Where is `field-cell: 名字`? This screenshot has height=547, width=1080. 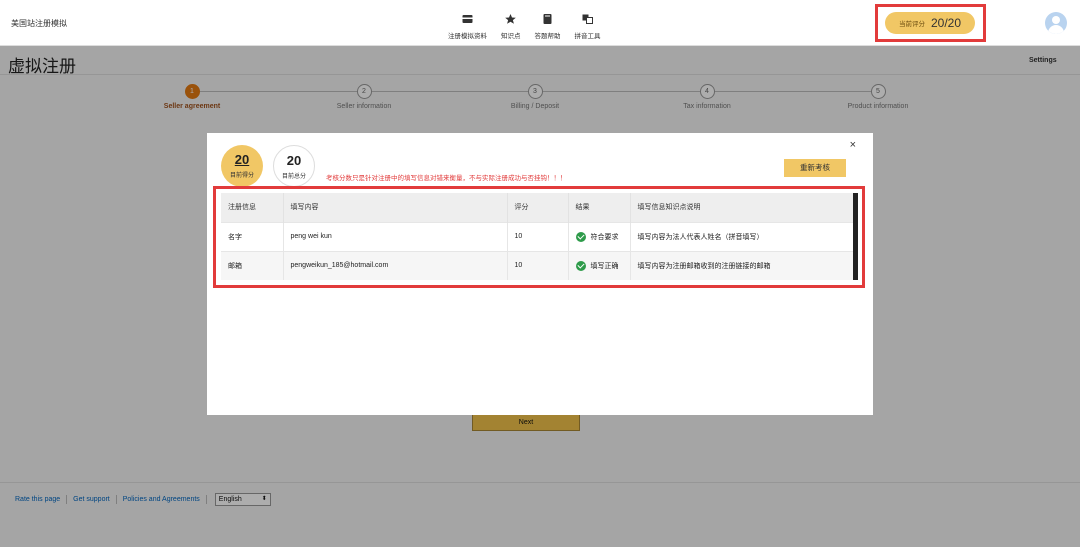
field-cell: 名字 is located at coordinates (252, 236).